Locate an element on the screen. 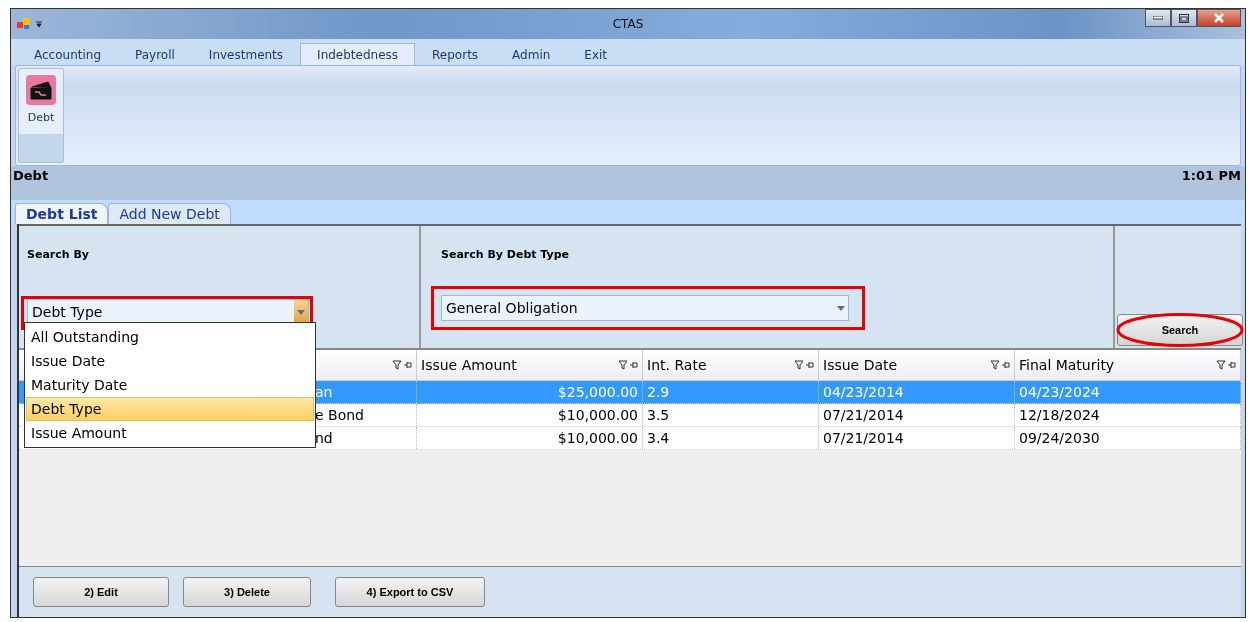  table-cell: $25,000.00 is located at coordinates (530, 392).